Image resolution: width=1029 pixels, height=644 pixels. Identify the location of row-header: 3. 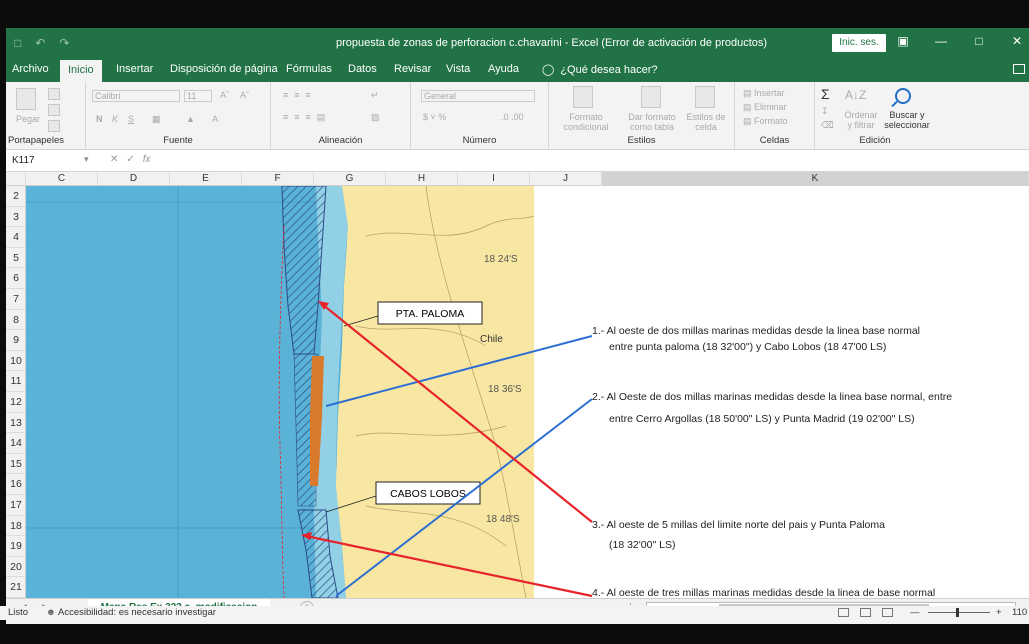
(16, 217).